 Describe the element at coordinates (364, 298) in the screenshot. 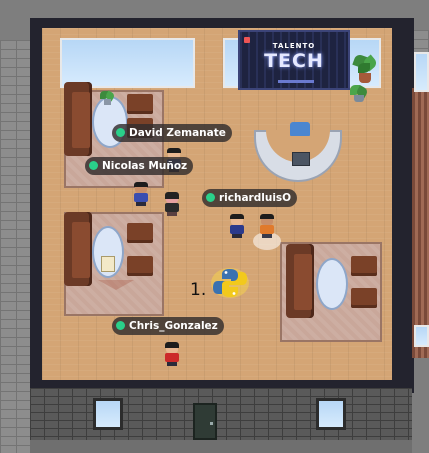

I see `chair-lounge-3b` at that location.